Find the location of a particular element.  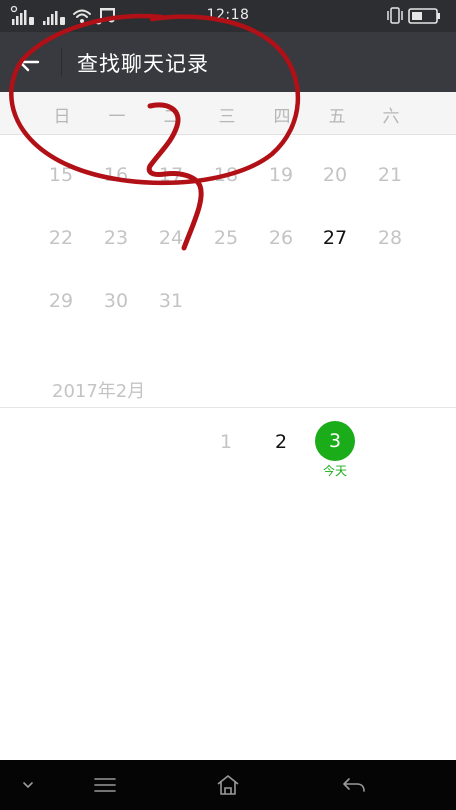

chevron-down-icon is located at coordinates (28, 785).